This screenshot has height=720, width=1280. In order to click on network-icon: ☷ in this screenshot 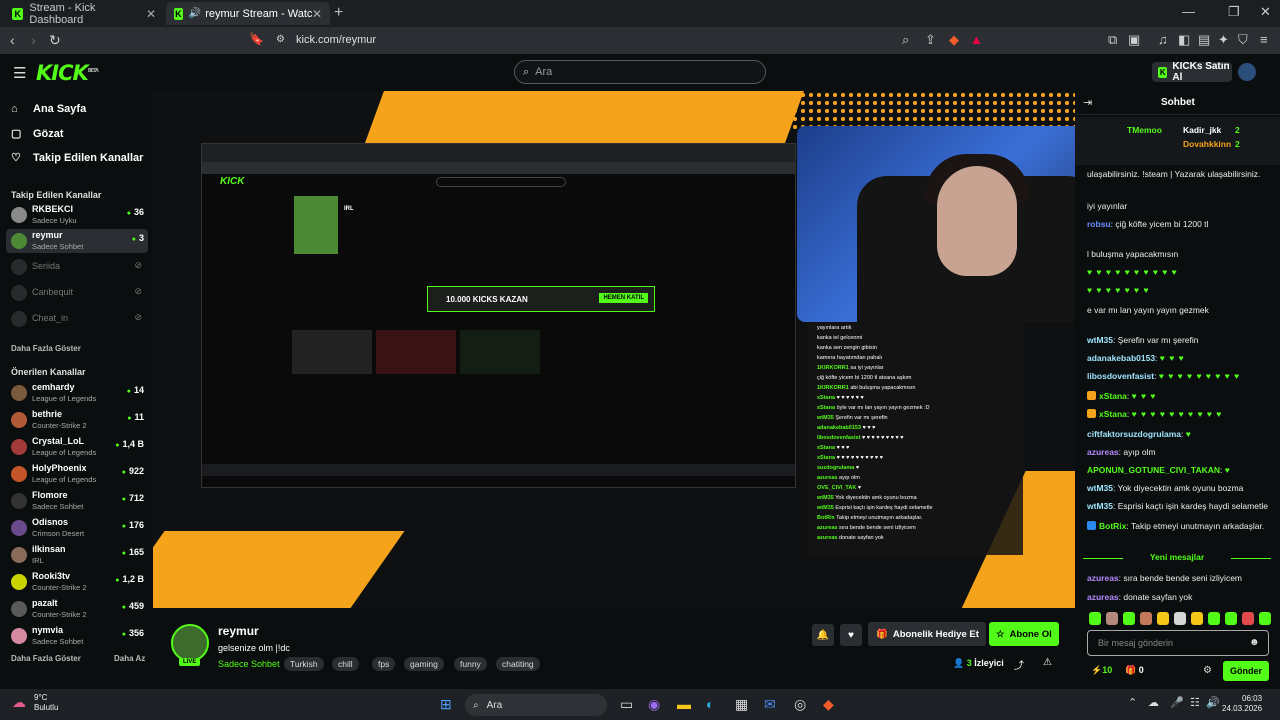, I will do `click(1195, 702)`.